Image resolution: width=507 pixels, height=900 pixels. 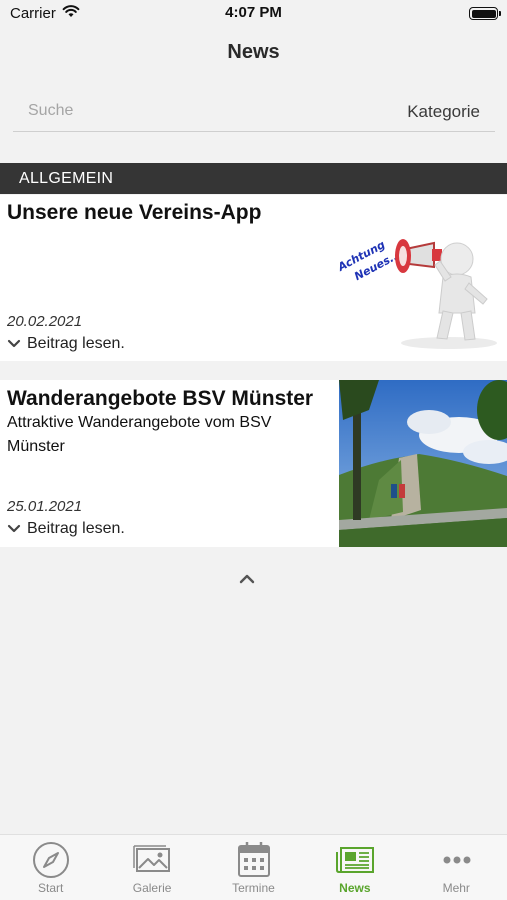 What do you see at coordinates (51, 888) in the screenshot?
I see `tab-label: Start` at bounding box center [51, 888].